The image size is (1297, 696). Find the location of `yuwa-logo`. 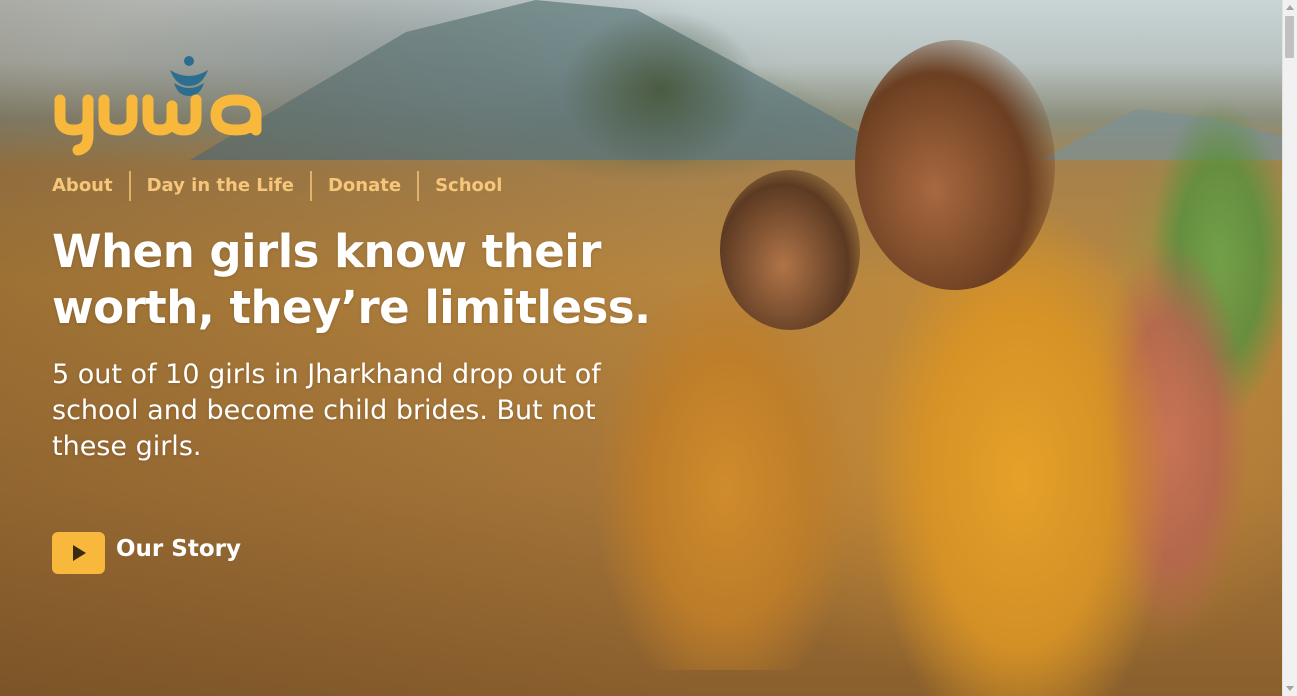

yuwa-logo is located at coordinates (167, 108).